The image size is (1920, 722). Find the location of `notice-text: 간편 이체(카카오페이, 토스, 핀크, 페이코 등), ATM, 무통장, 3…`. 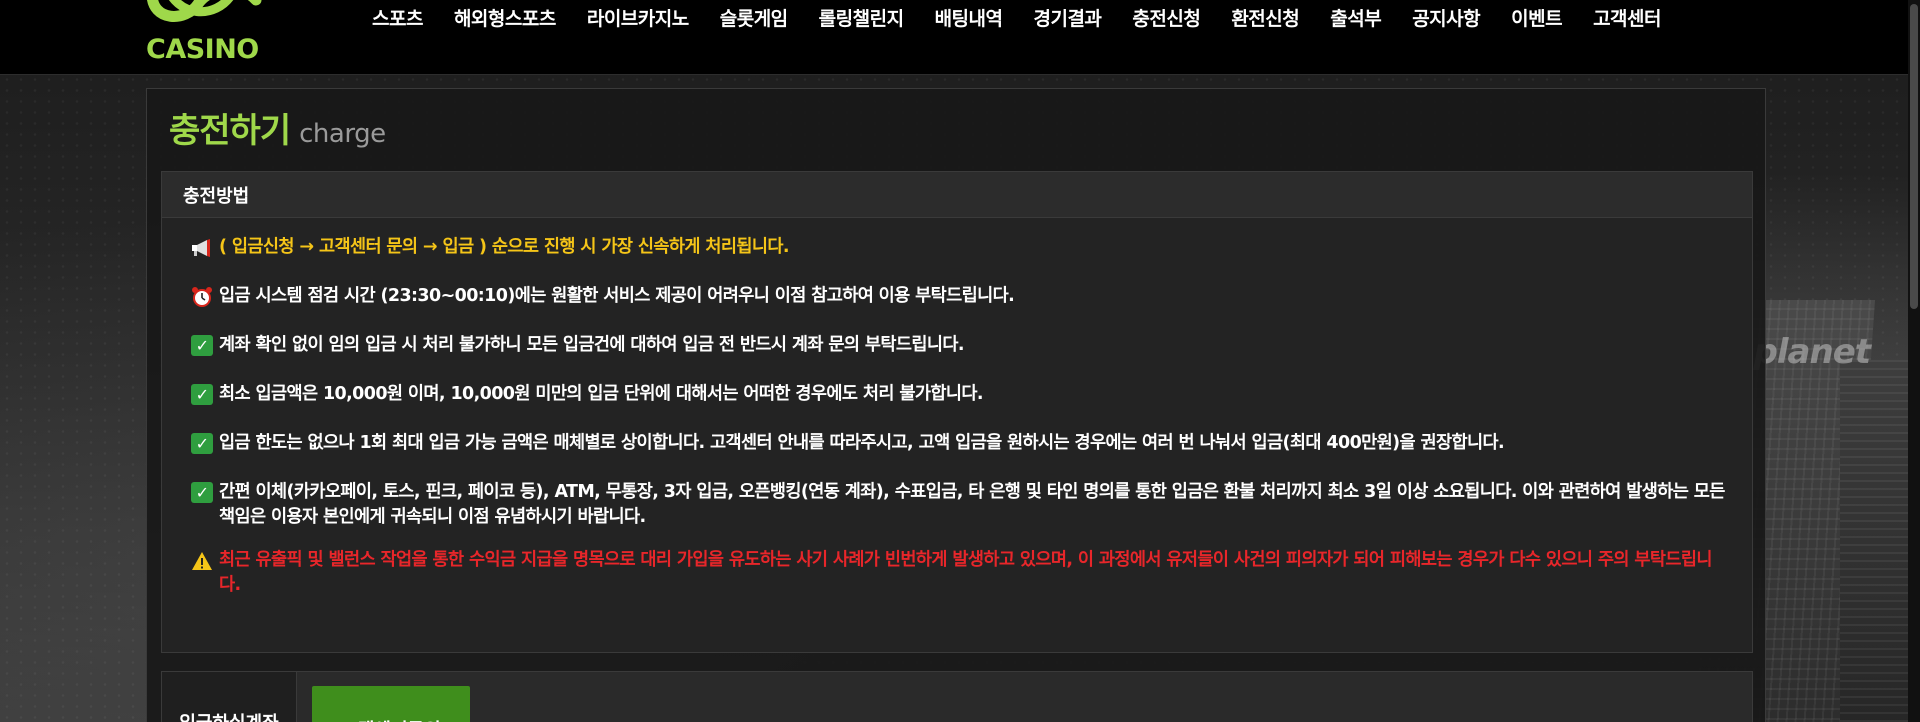

notice-text: 간편 이체(카카오페이, 토스, 핀크, 페이코 등), ATM, 무통장, 3… is located at coordinates (972, 504).